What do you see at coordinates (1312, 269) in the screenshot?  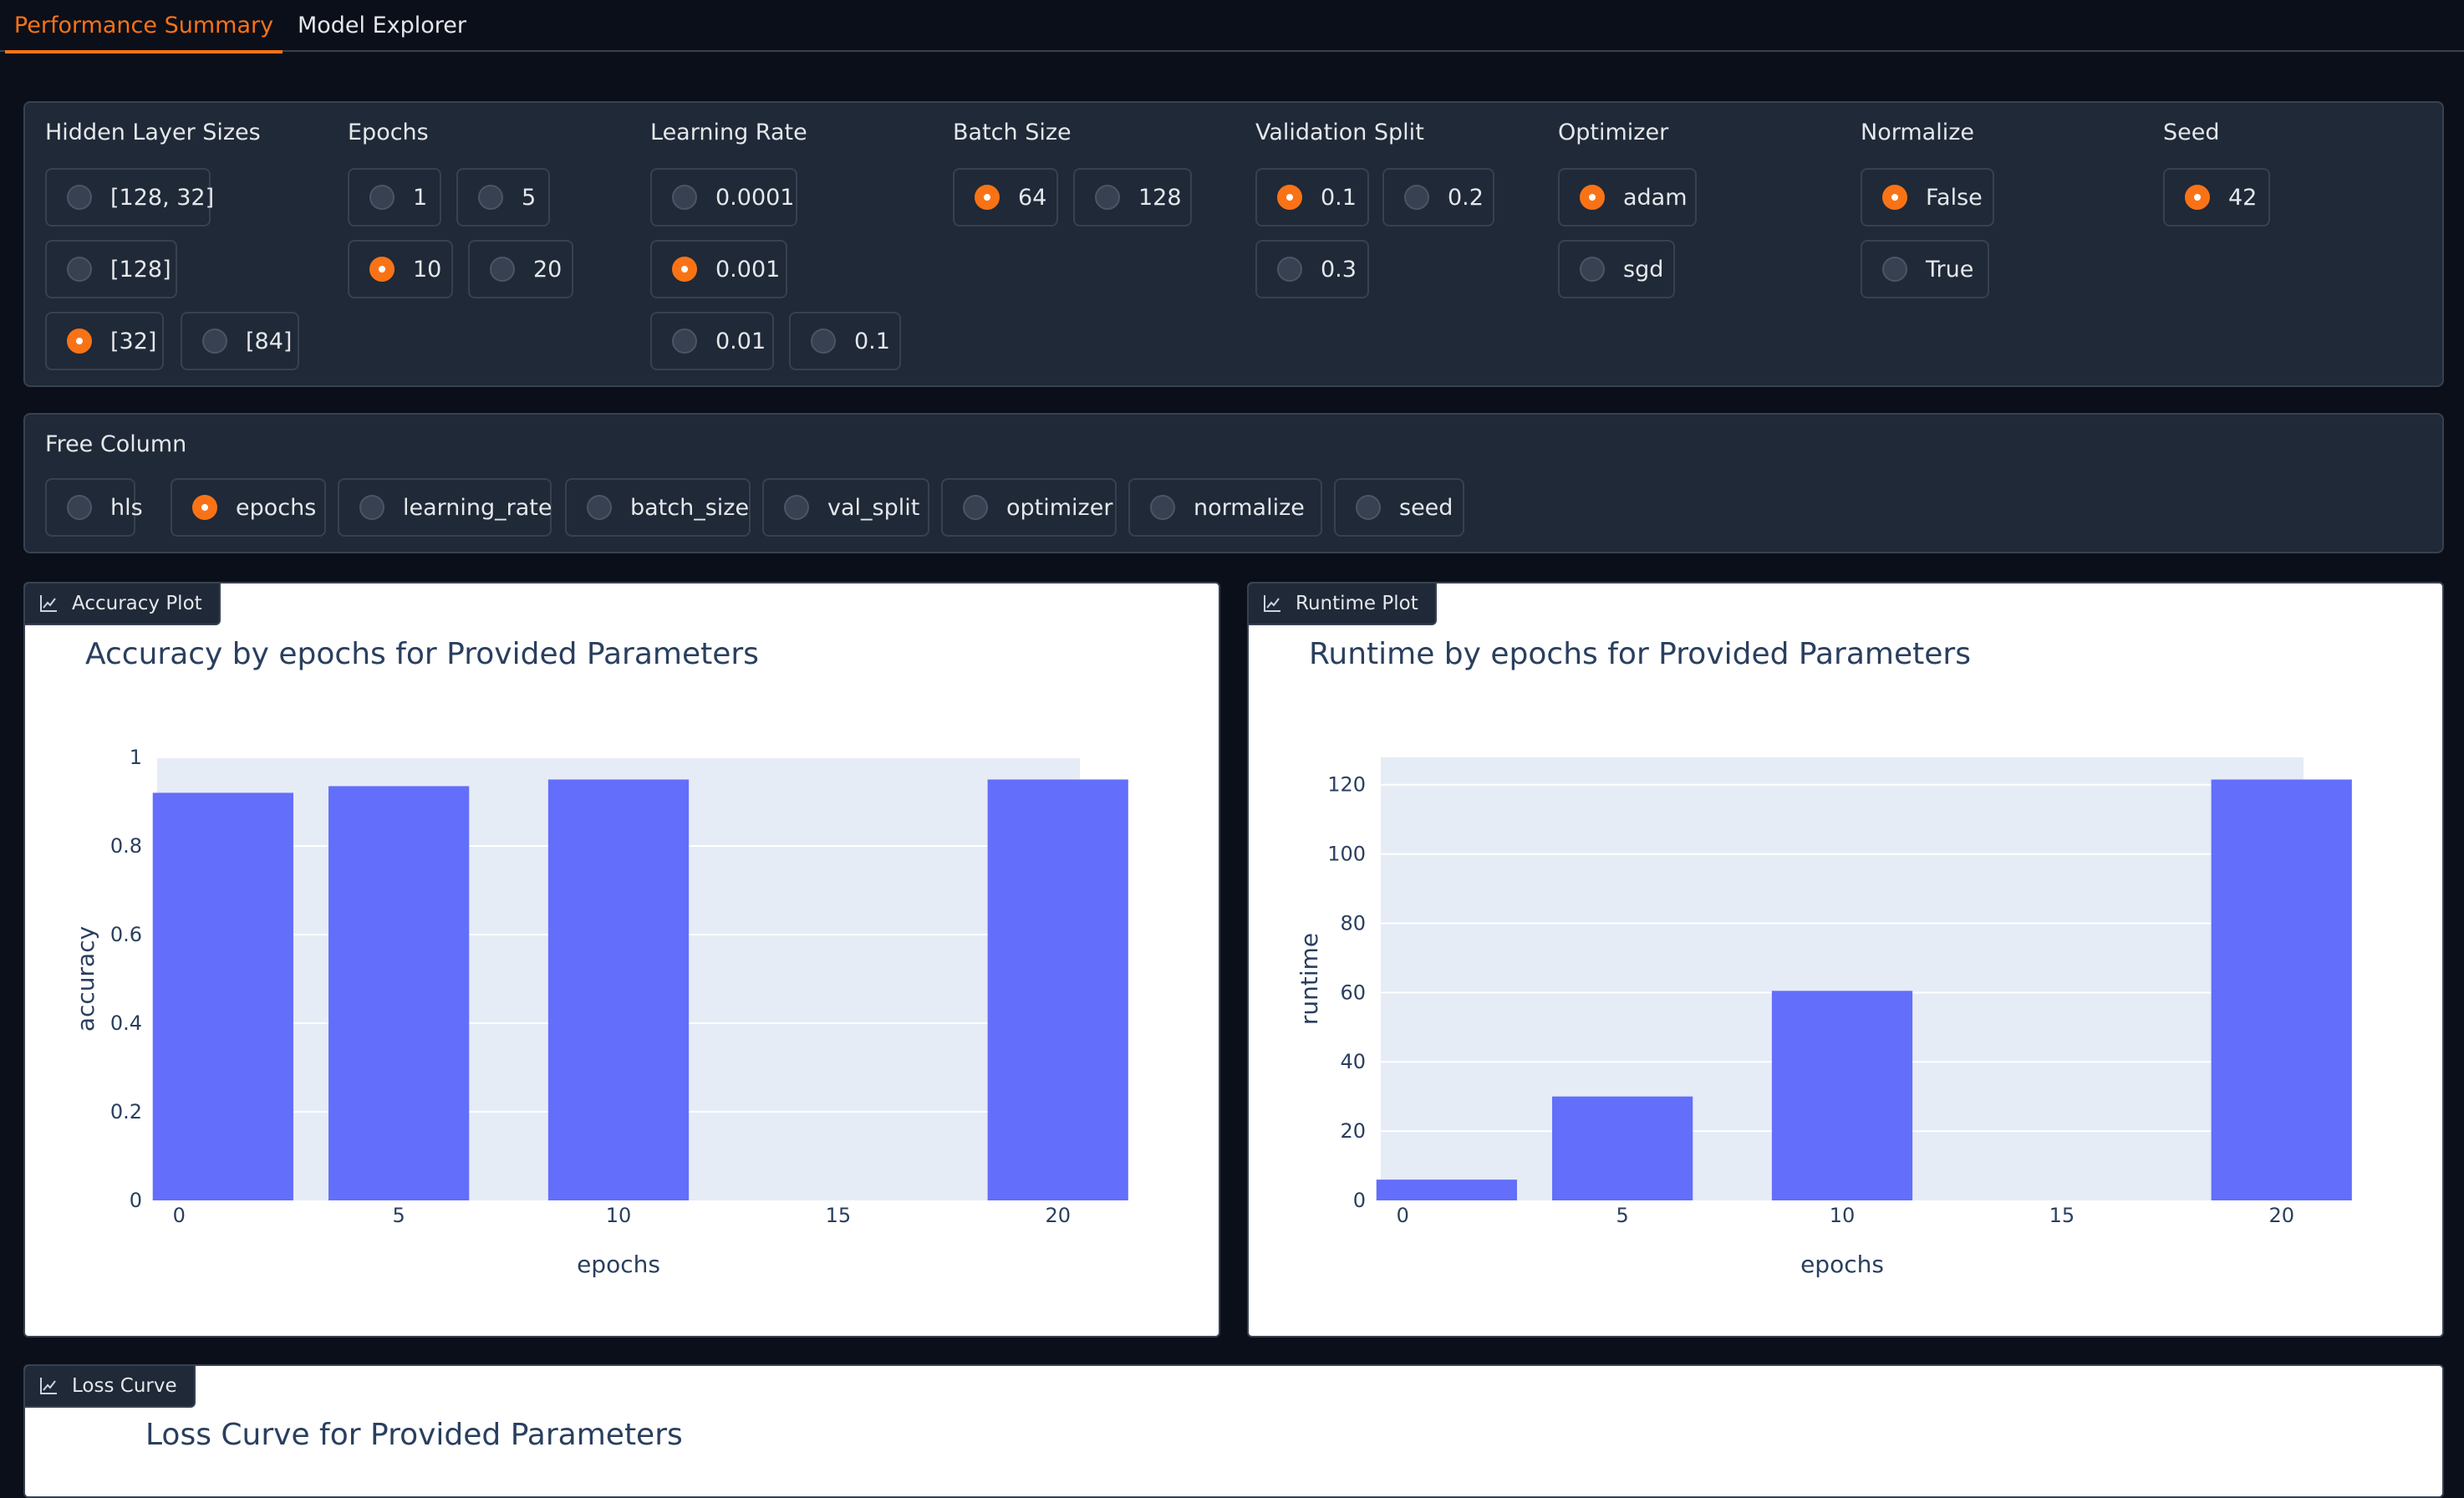 I see `validation-split-option: 0.3` at bounding box center [1312, 269].